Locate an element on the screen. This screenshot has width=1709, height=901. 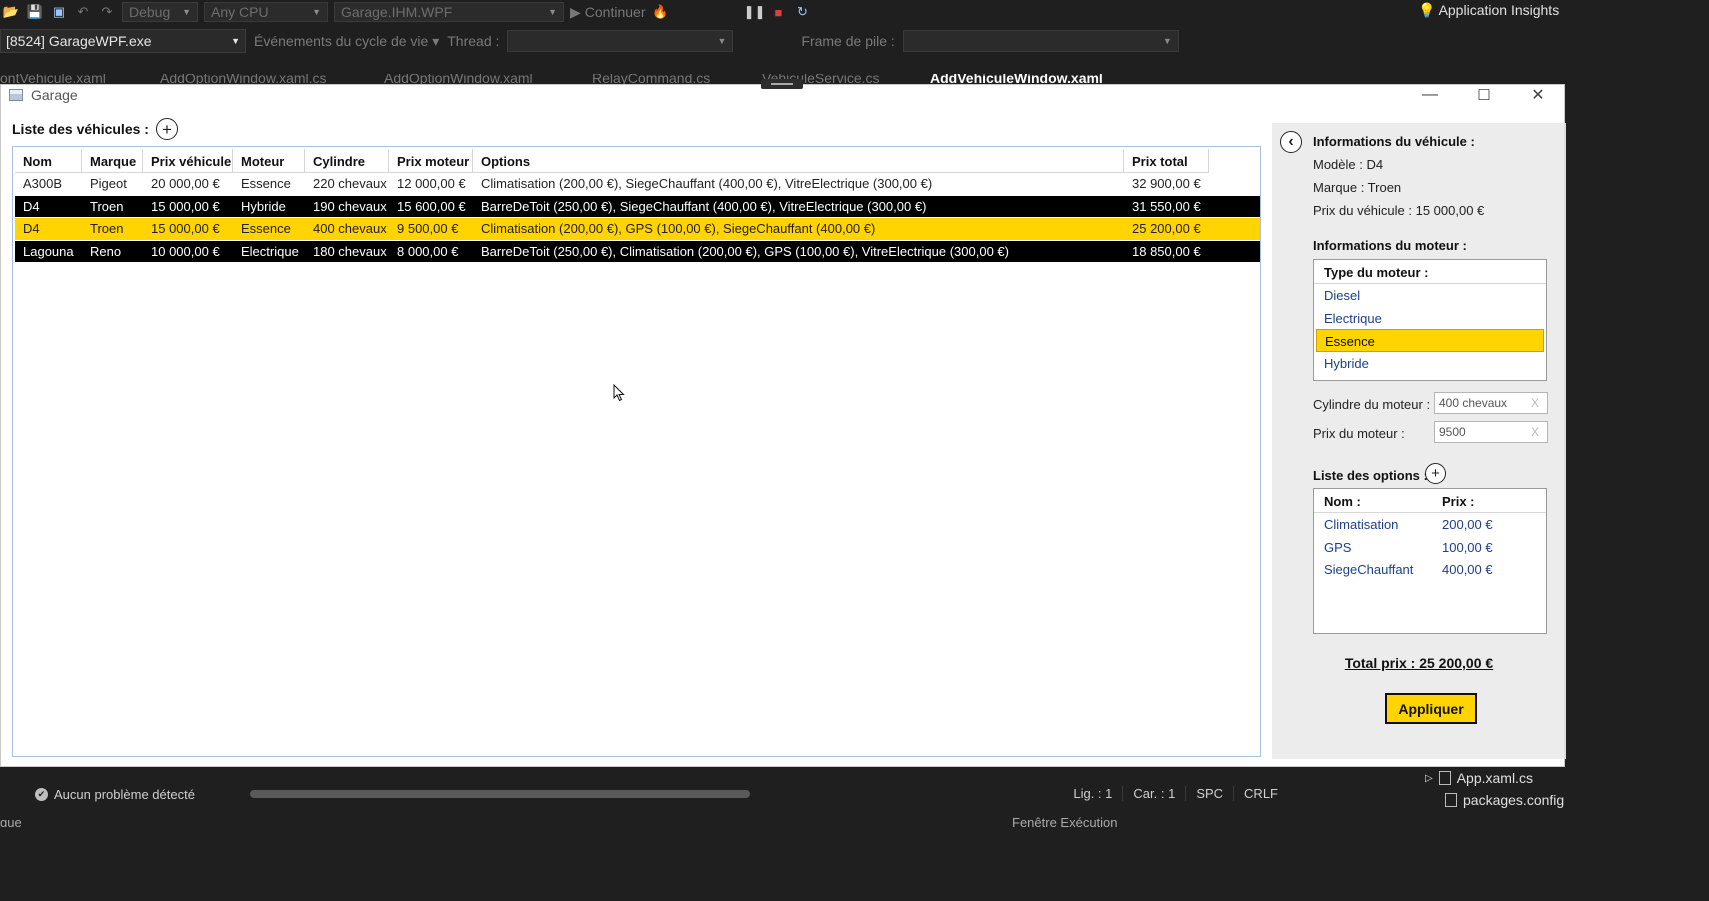
cell-total: 31 550,00 € is located at coordinates (1166, 206).